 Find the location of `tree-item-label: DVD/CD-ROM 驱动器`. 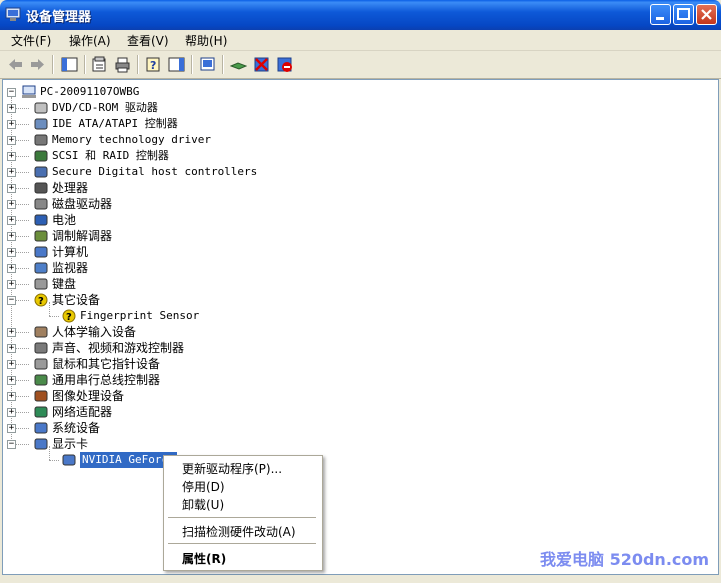

tree-item-label: DVD/CD-ROM 驱动器 is located at coordinates (105, 107).